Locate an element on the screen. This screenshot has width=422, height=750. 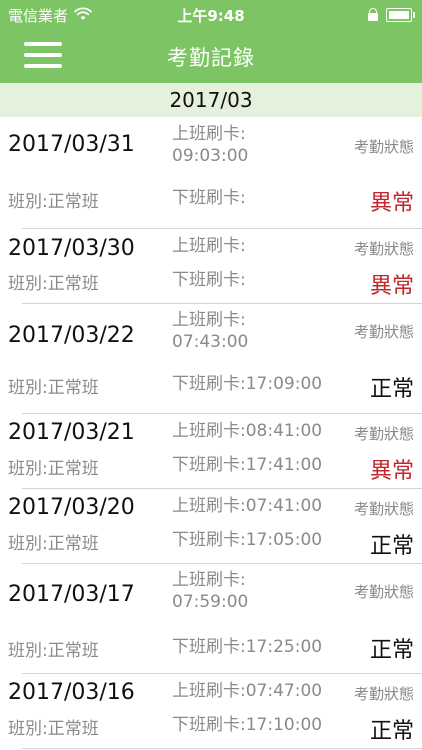
record-date: 2017/03/21 is located at coordinates (71, 432).